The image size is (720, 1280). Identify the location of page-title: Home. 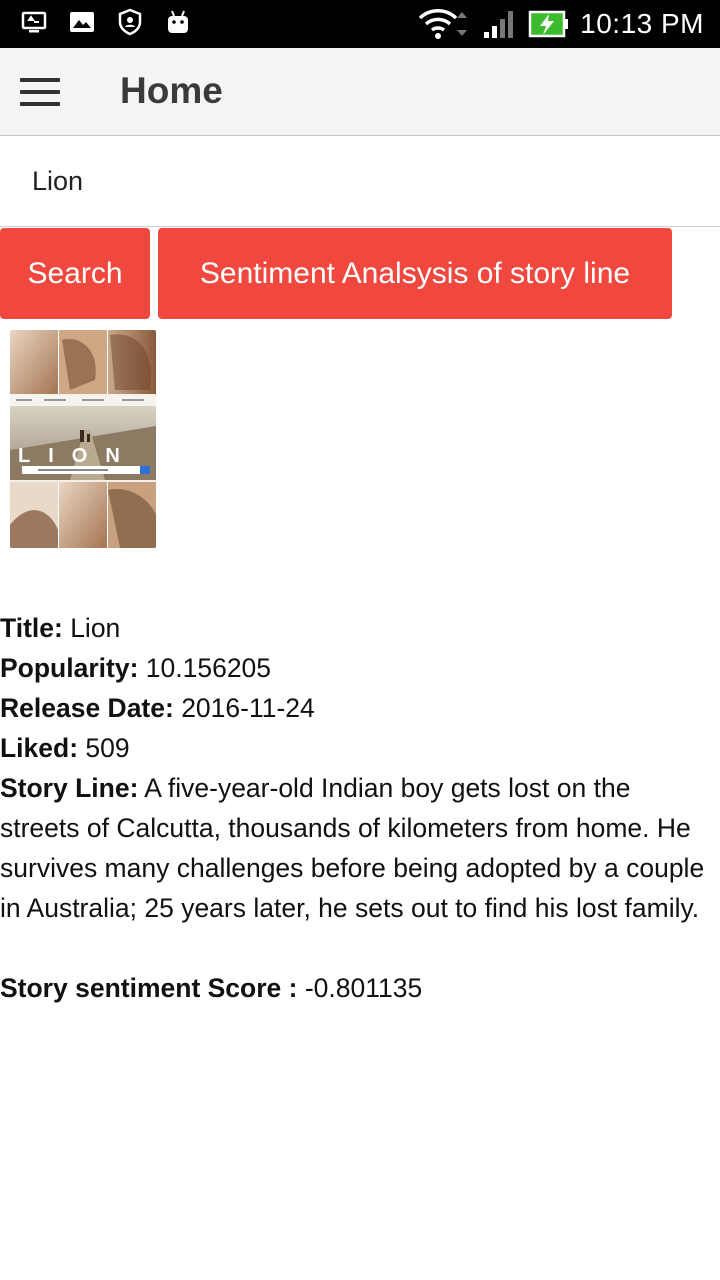
(171, 90).